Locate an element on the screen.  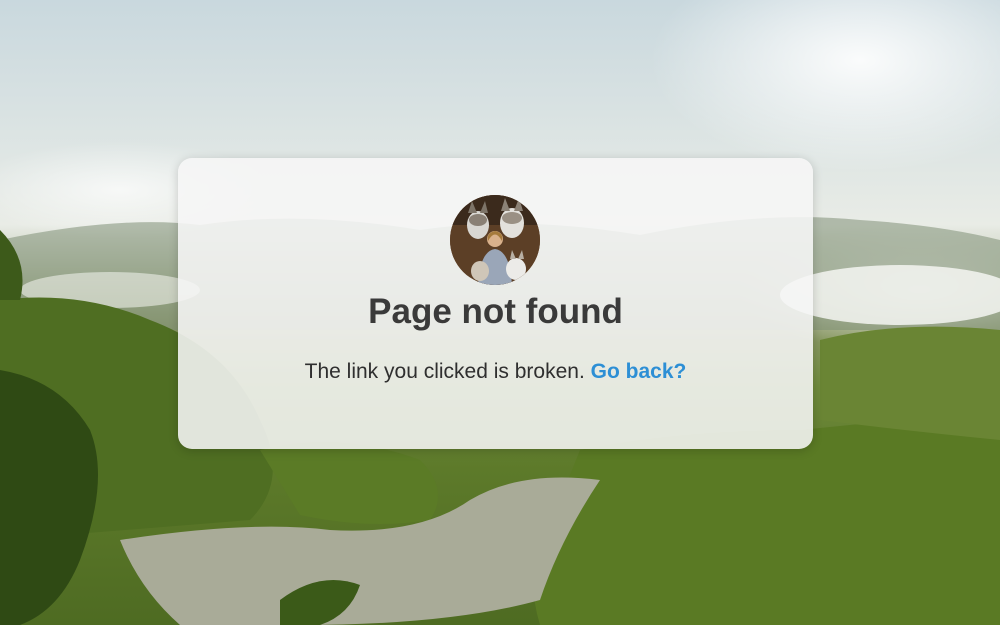
page-title: Page not found is located at coordinates (495, 311).